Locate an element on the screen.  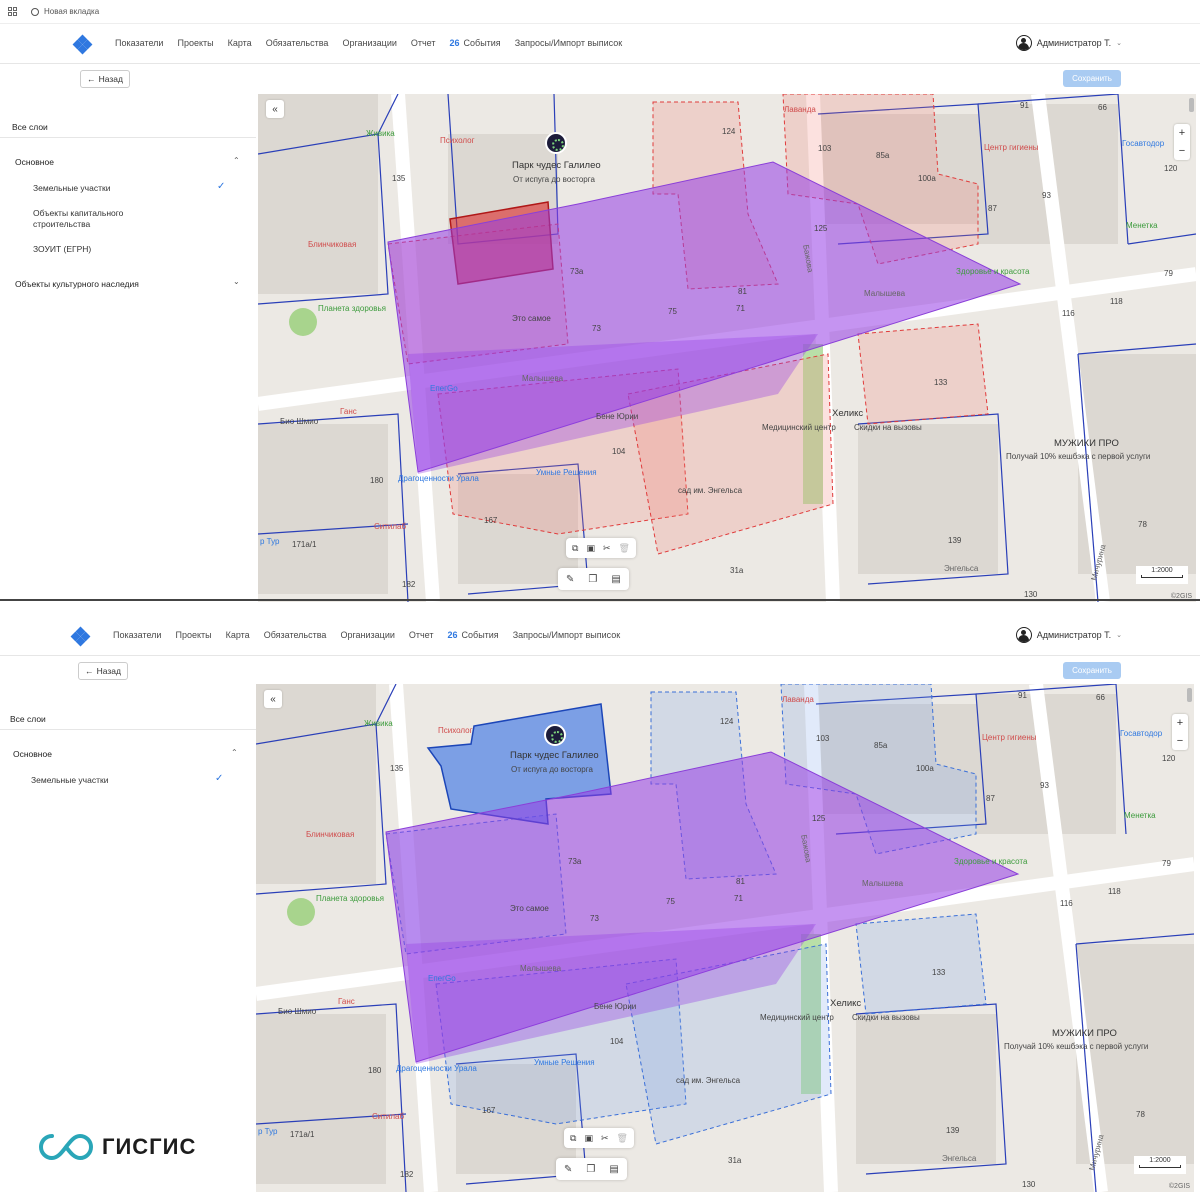
map-label: Медицинский центр is located at coordinates (799, 427).